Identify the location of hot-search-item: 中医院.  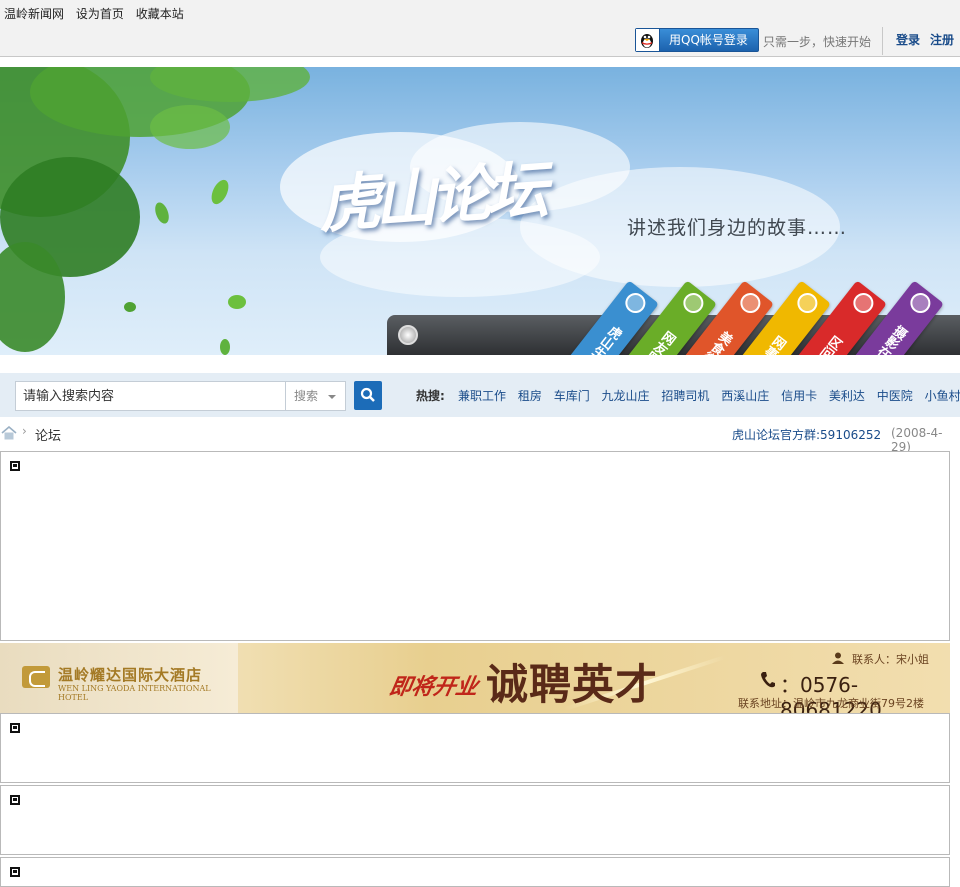
(895, 396).